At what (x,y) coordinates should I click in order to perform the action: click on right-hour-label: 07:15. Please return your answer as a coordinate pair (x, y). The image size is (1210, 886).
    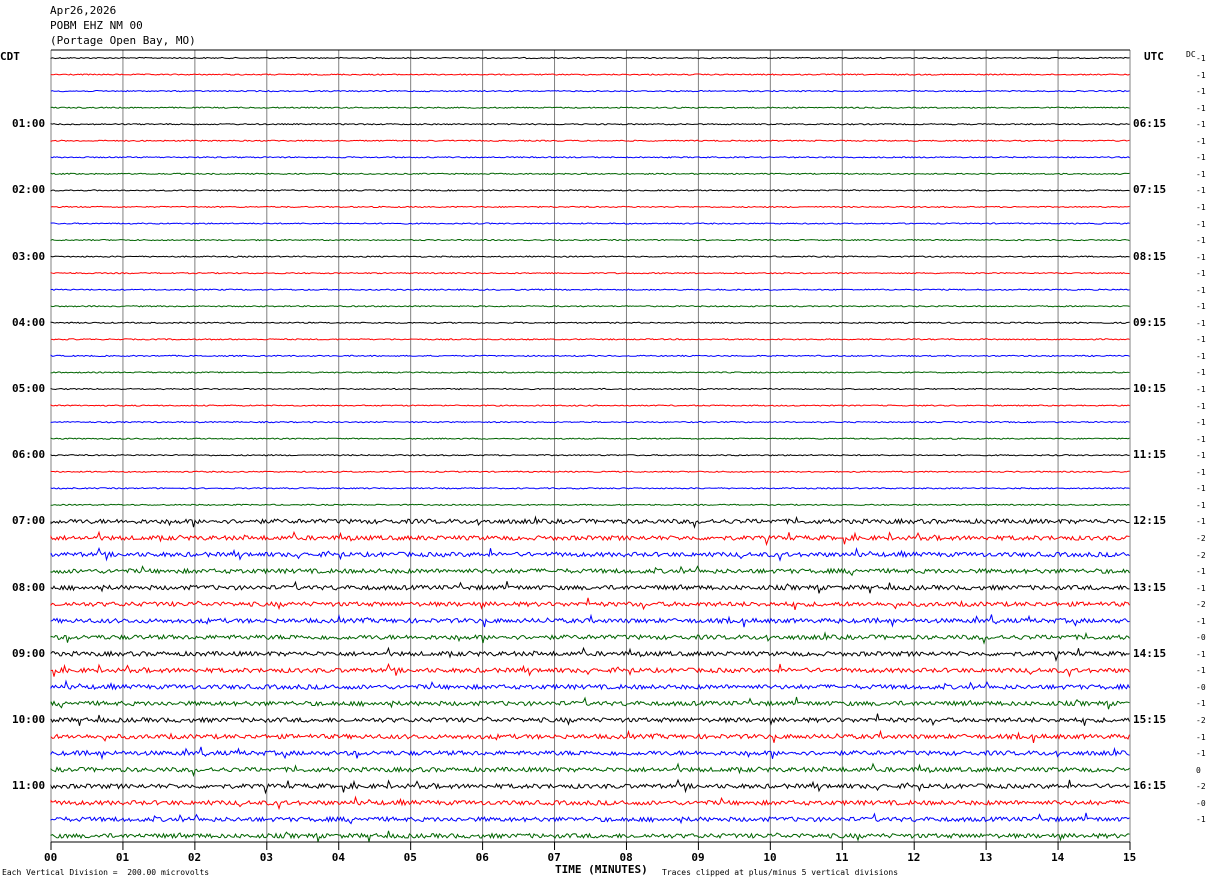
    Looking at the image, I should click on (1150, 190).